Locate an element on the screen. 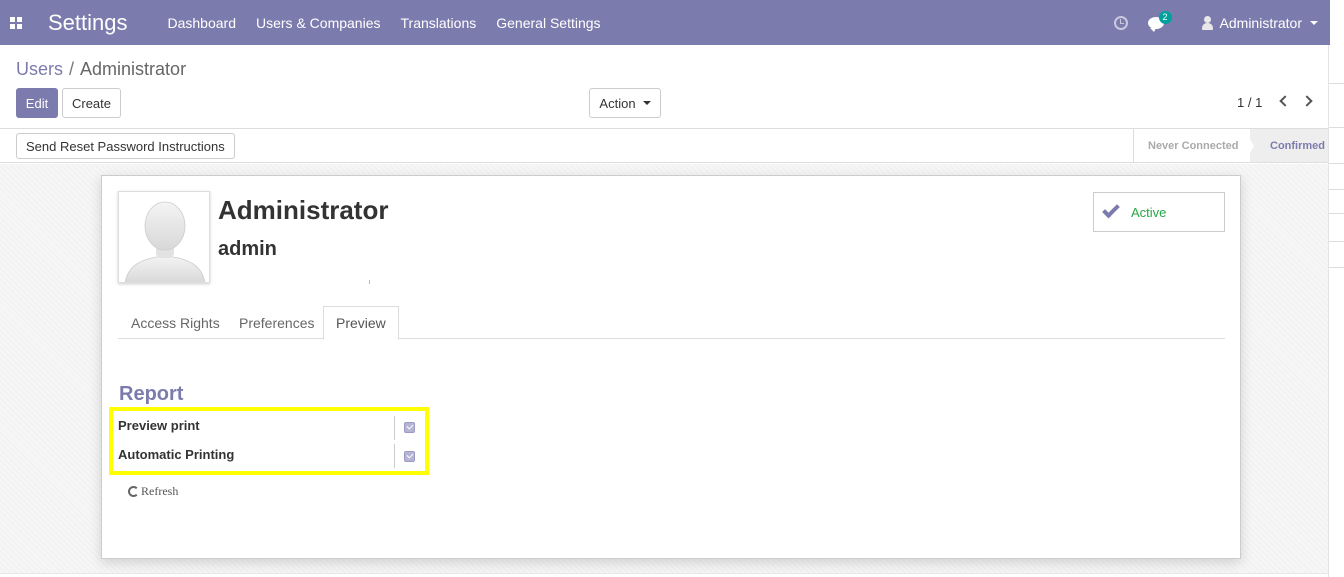 This screenshot has height=577, width=1344. menu-users-companies: Users & Companies is located at coordinates (318, 23).